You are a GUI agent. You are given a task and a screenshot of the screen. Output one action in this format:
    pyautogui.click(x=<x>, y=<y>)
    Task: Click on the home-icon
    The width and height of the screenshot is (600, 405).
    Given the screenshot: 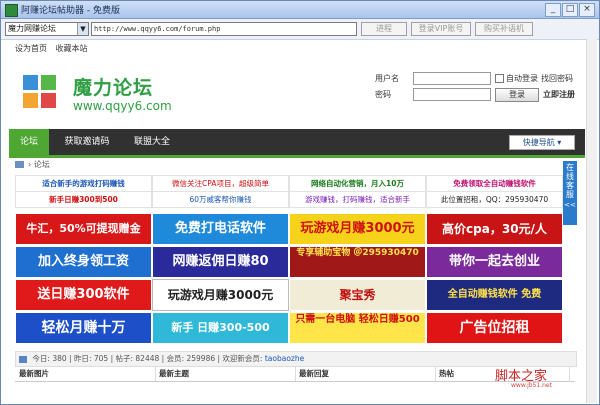 What is the action you would take?
    pyautogui.click(x=19, y=164)
    